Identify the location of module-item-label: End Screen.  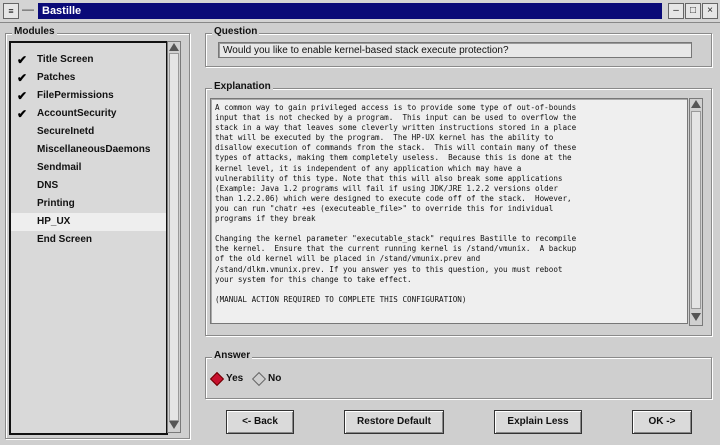
(65, 239).